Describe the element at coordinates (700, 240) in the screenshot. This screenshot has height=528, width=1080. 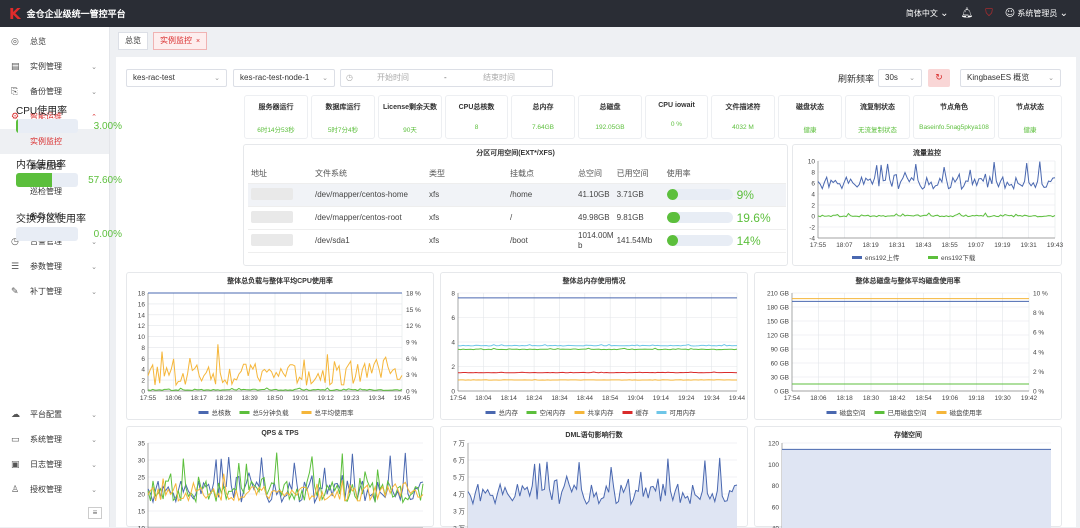
I see `usage-bar` at that location.